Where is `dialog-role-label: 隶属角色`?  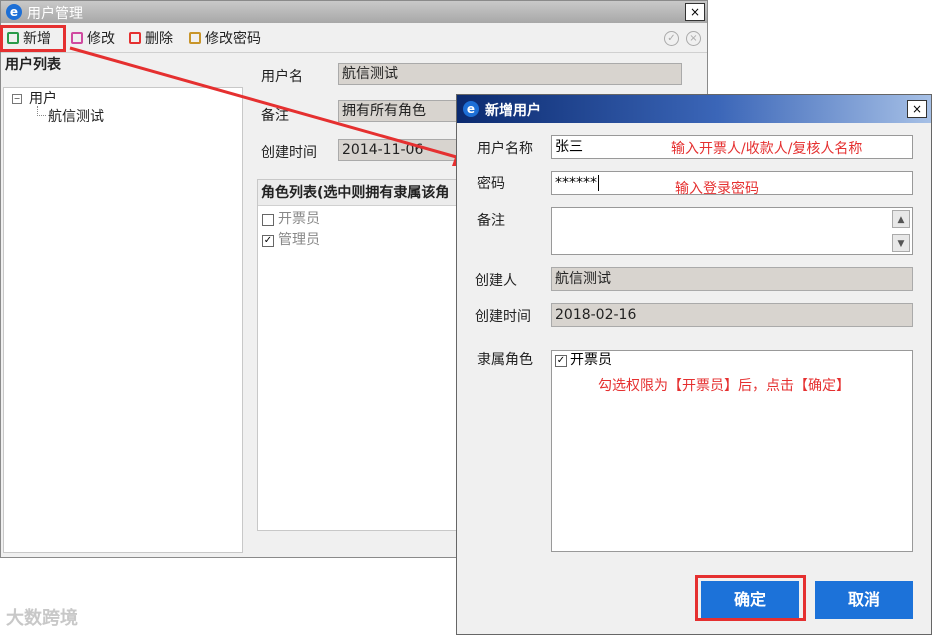 dialog-role-label: 隶属角色 is located at coordinates (505, 360).